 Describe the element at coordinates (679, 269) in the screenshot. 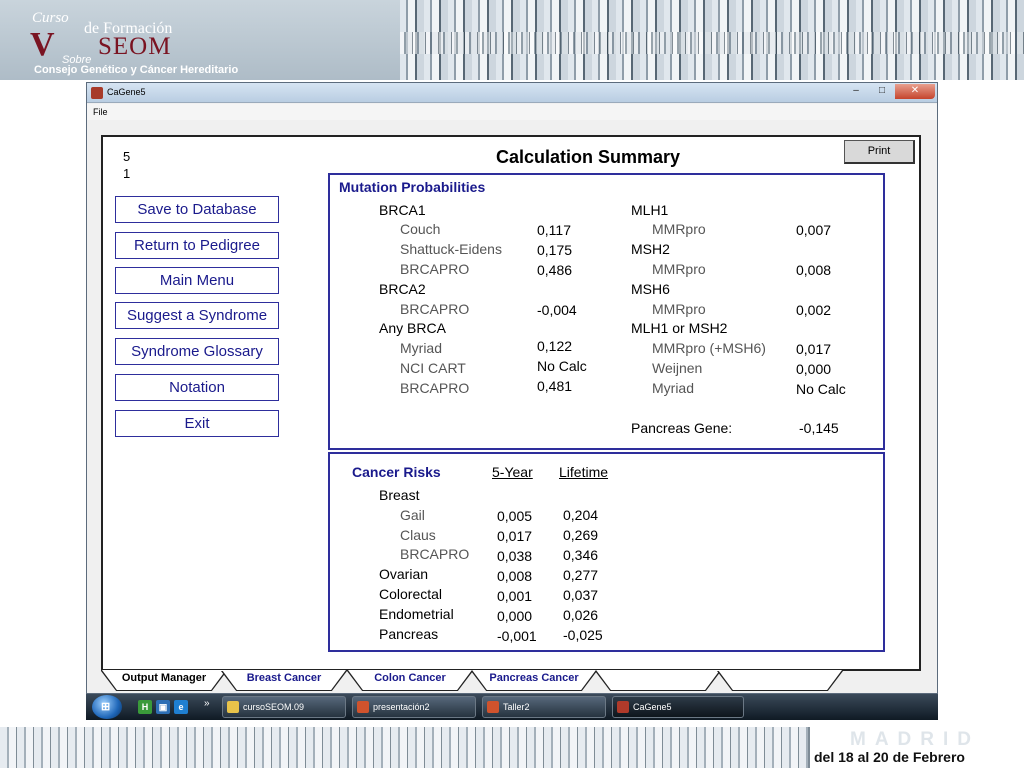

I see `mmrpro2-label: MMRpro` at that location.